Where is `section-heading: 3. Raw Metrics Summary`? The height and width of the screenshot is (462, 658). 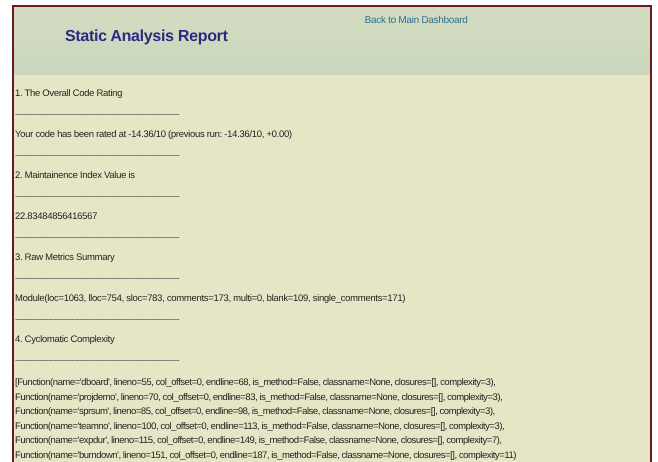 section-heading: 3. Raw Metrics Summary is located at coordinates (65, 258).